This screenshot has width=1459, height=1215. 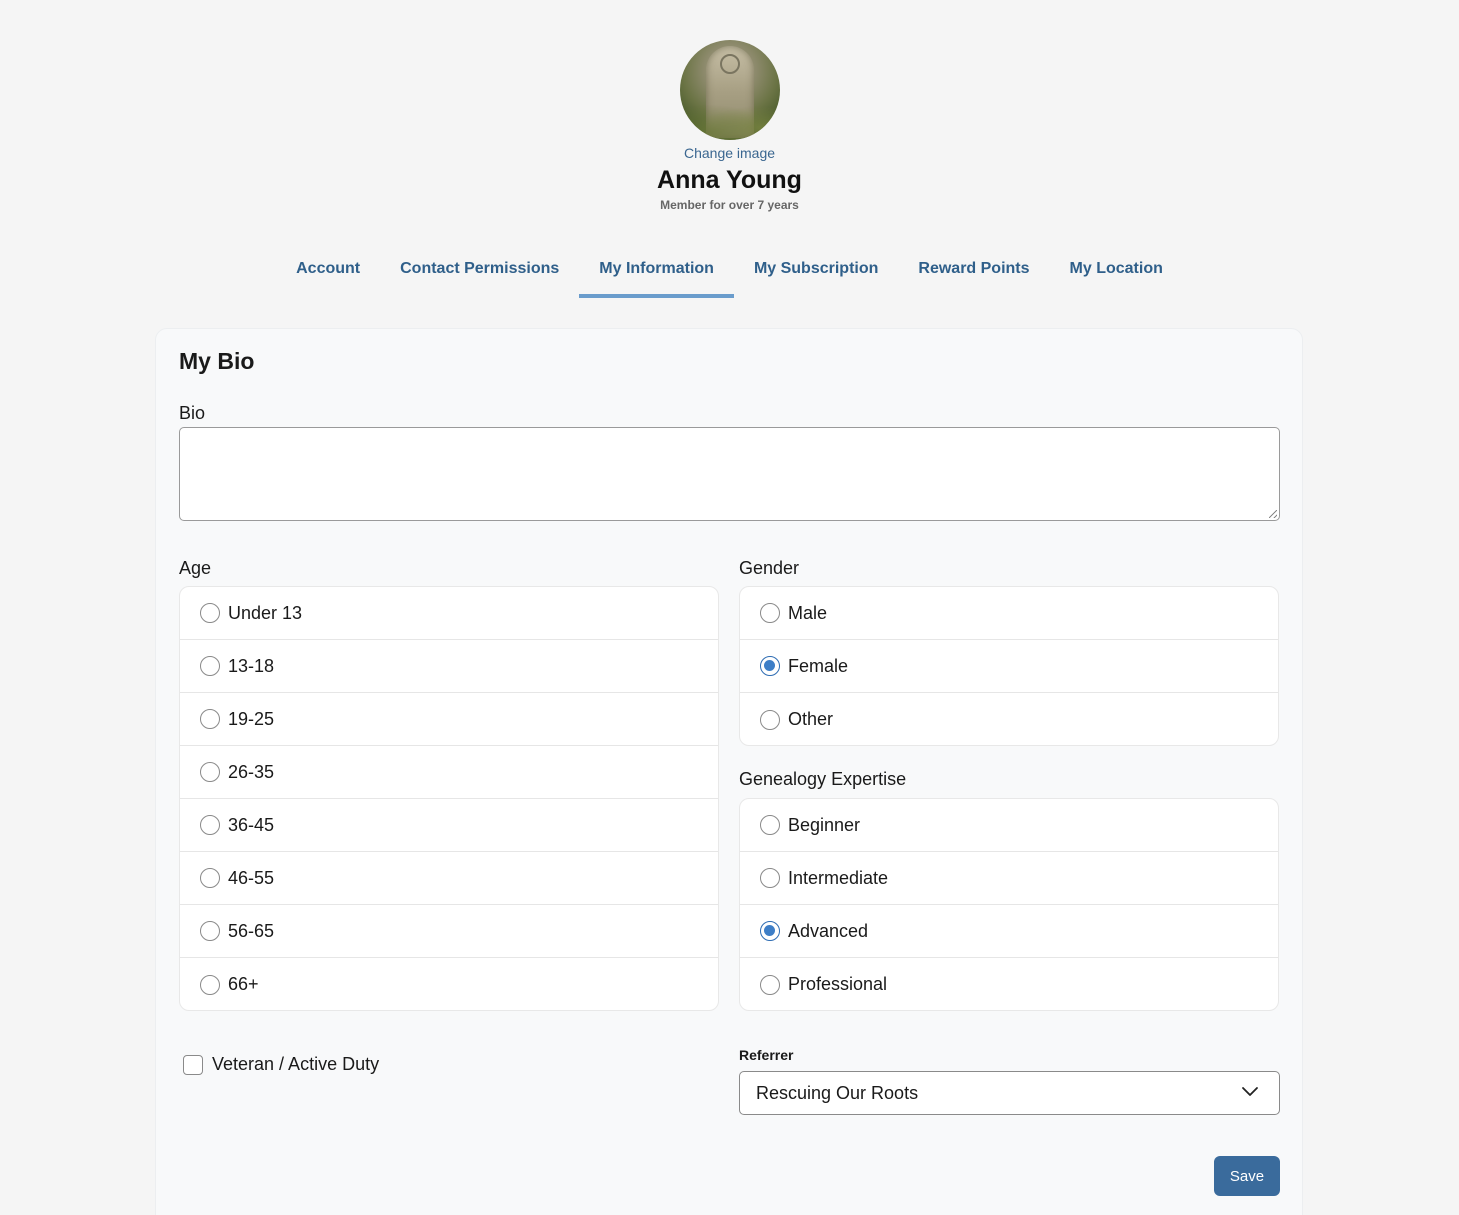 I want to click on gender-option-female: Female, so click(x=1009, y=666).